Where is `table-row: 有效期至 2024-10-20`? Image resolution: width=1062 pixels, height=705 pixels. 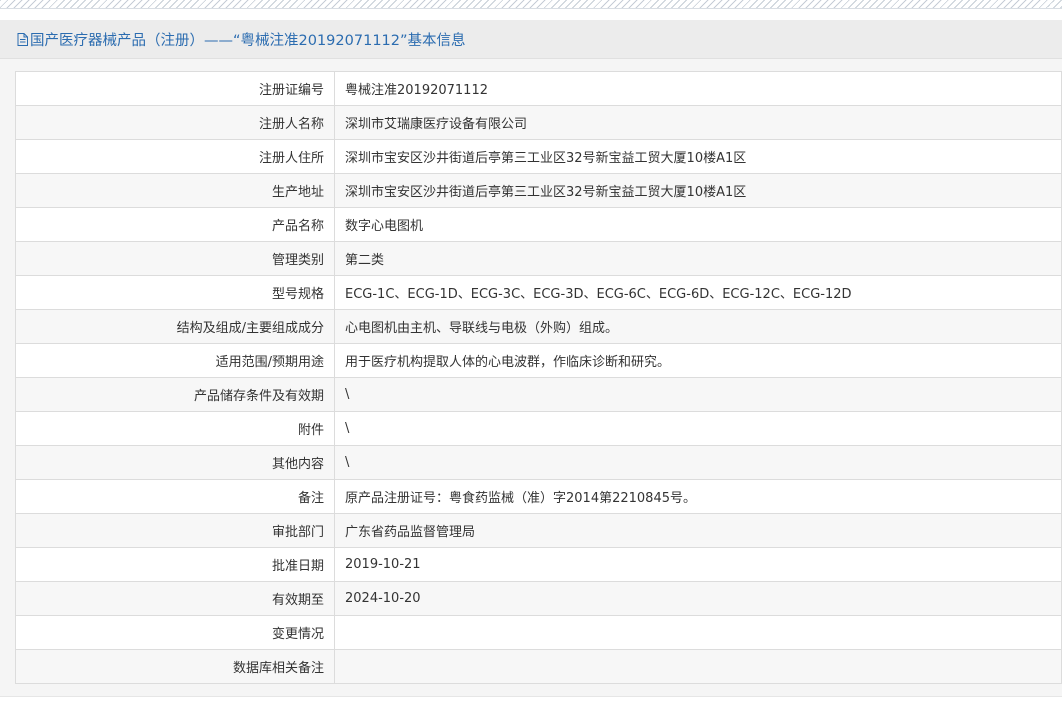
table-row: 有效期至 2024-10-20 is located at coordinates (538, 598).